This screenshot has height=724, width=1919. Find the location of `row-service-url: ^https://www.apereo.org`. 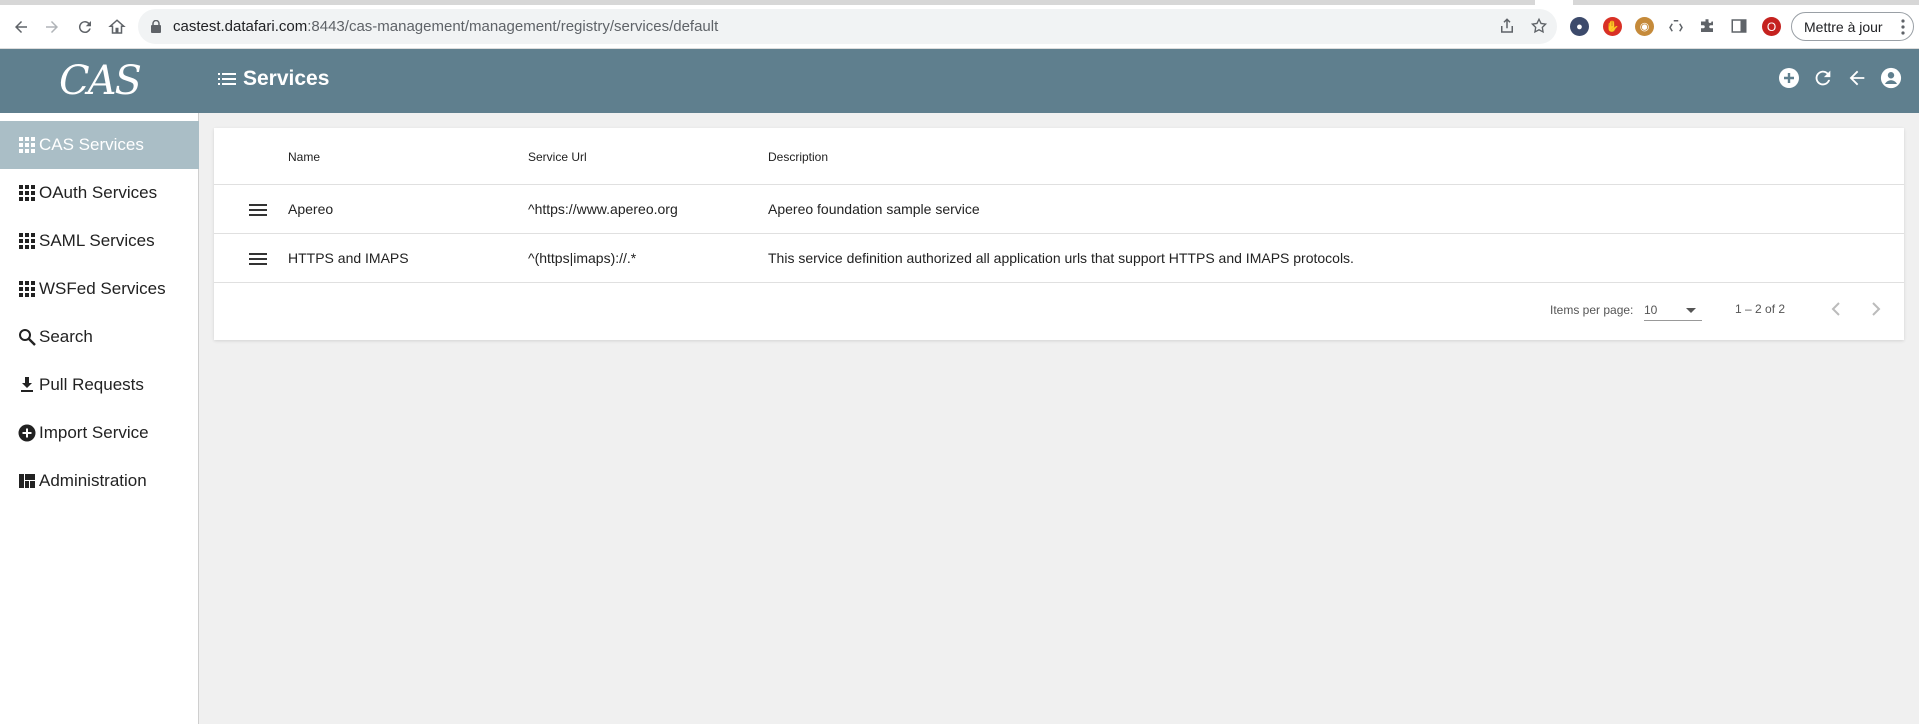

row-service-url: ^https://www.apereo.org is located at coordinates (603, 209).